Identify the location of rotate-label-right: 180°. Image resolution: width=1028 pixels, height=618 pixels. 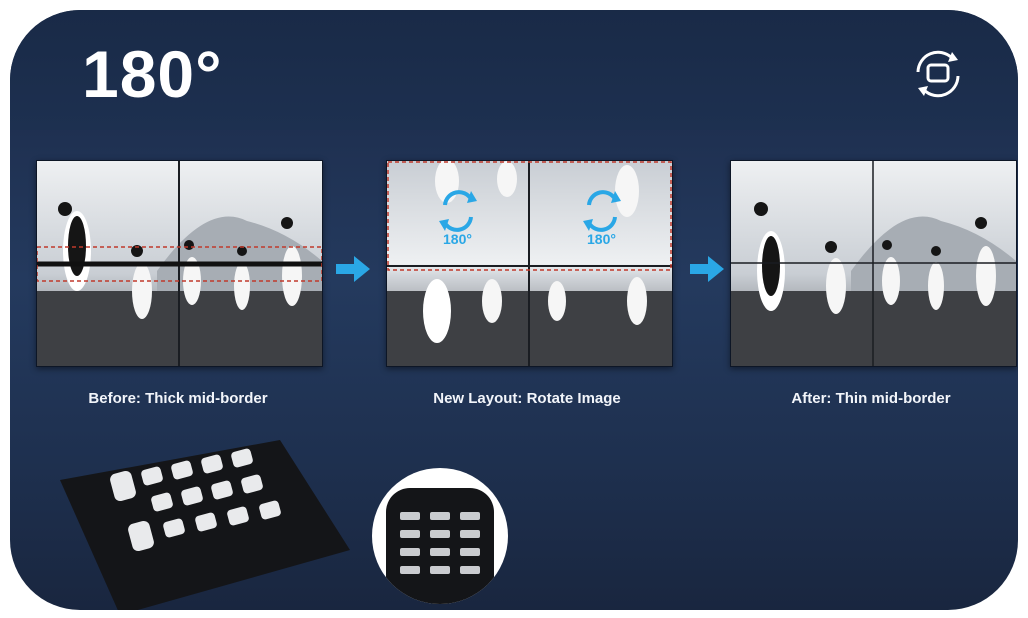
(601, 239).